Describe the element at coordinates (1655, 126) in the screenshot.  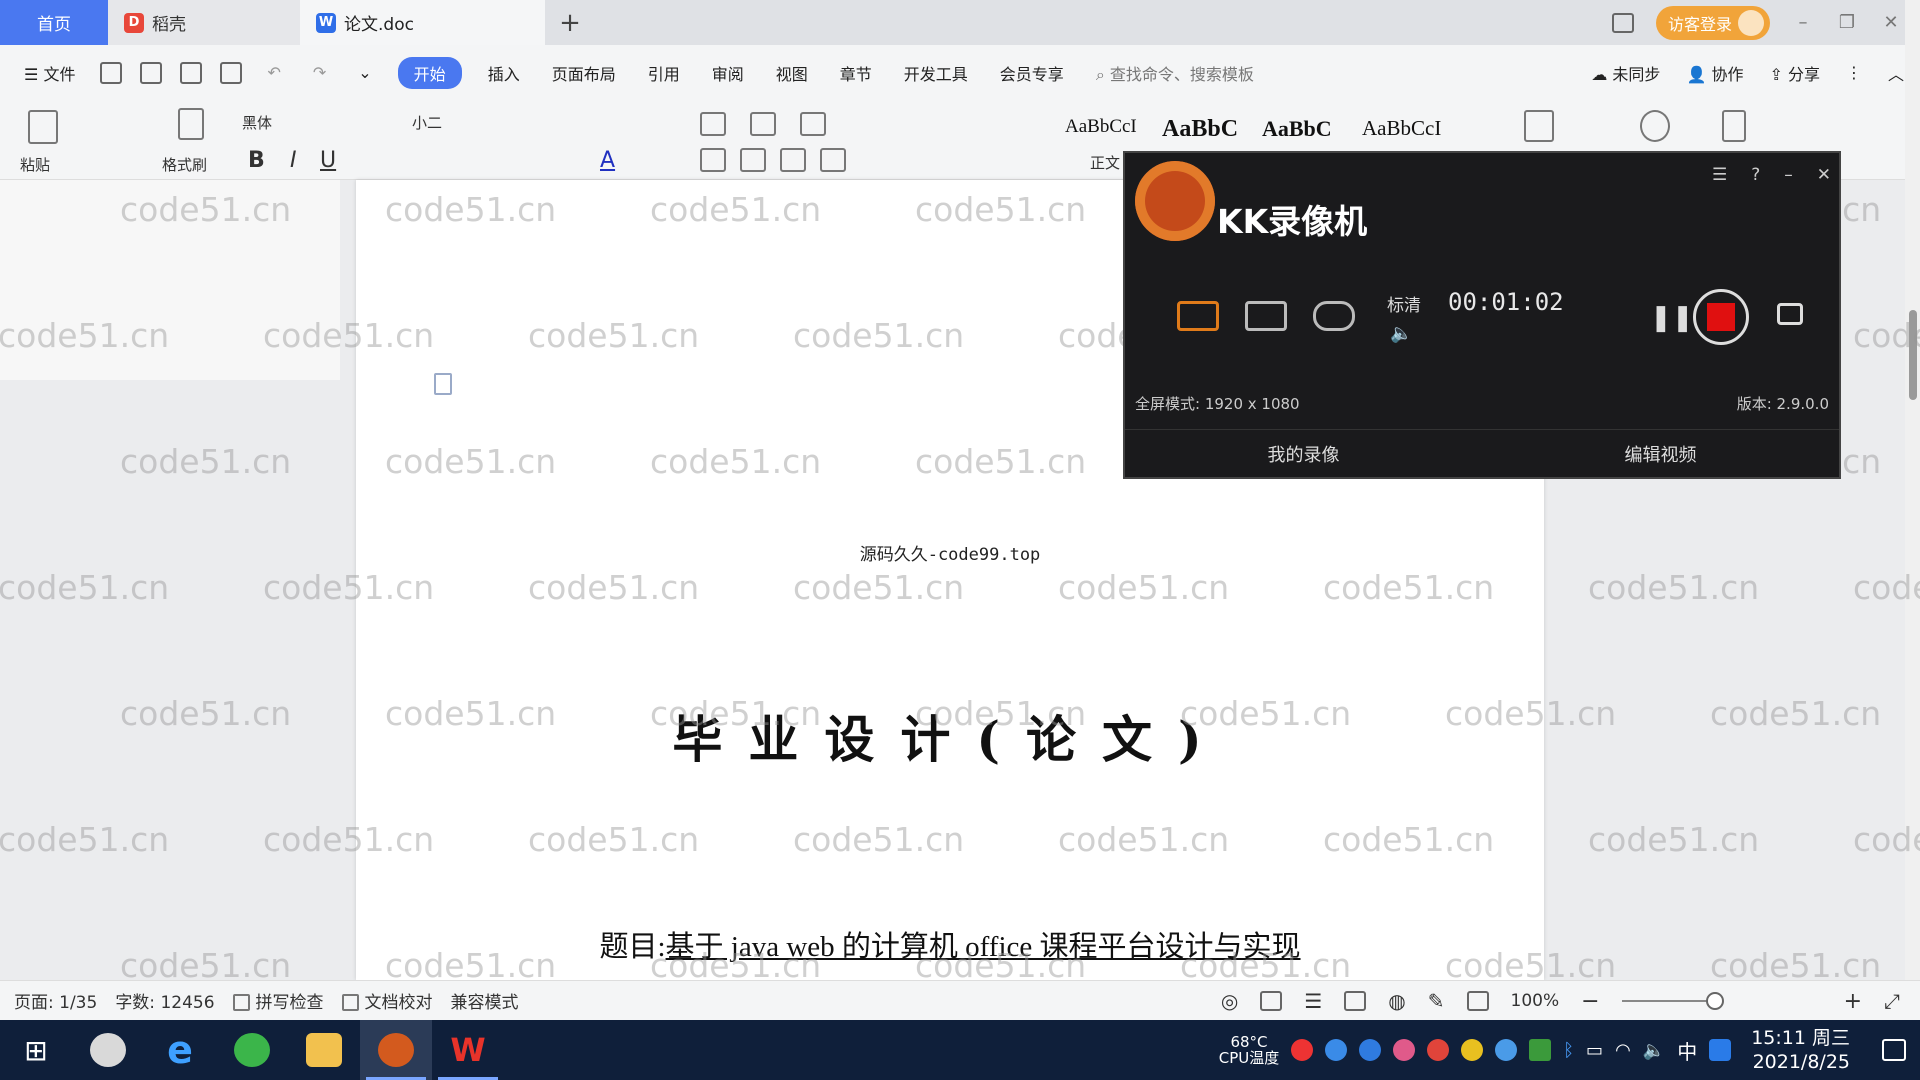
I see `find-replace-icon` at that location.